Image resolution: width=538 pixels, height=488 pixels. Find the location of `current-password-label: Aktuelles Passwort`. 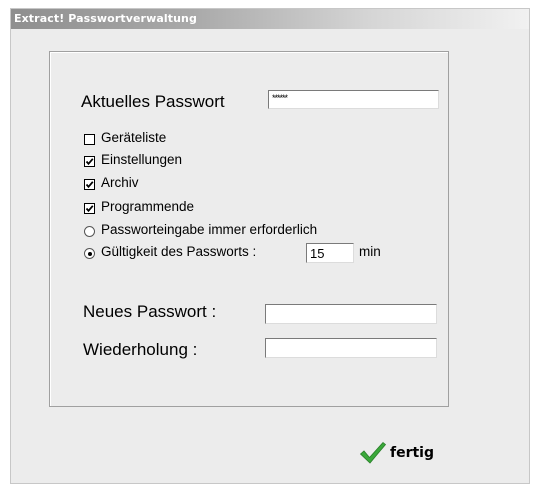

current-password-label: Aktuelles Passwort is located at coordinates (153, 101).